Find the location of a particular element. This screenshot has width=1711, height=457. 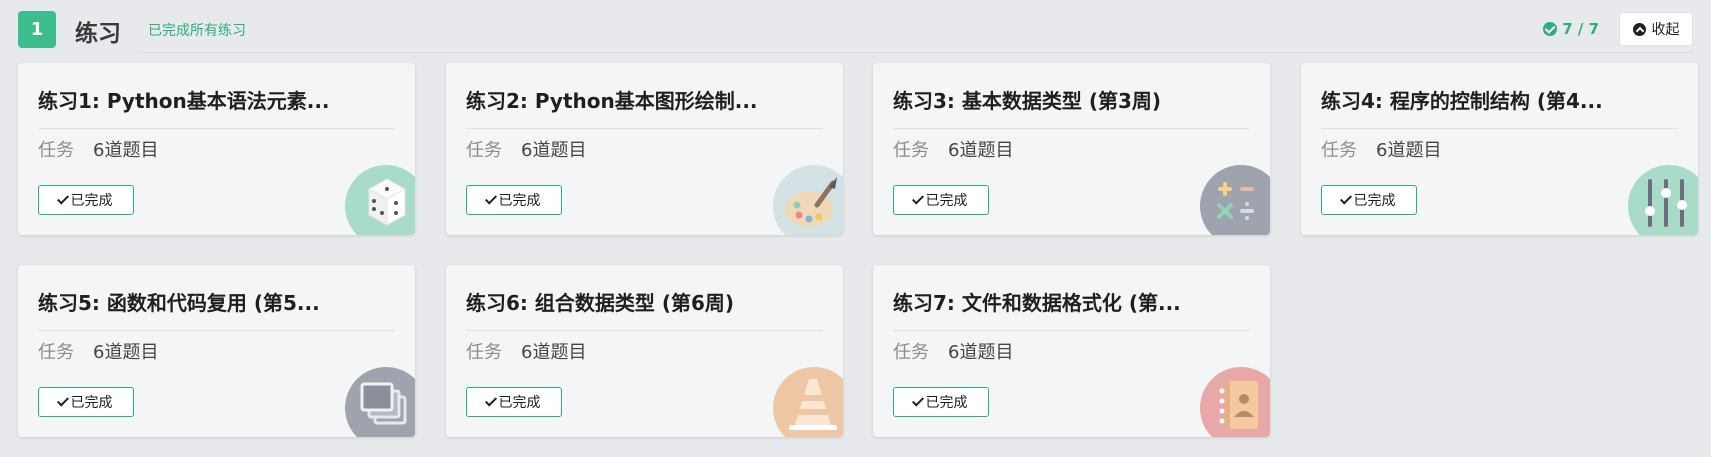

exercise-card-3: 练习3: 基本数据类型 (第3周) 任务 6道题目 已完成 is located at coordinates (1071, 149).